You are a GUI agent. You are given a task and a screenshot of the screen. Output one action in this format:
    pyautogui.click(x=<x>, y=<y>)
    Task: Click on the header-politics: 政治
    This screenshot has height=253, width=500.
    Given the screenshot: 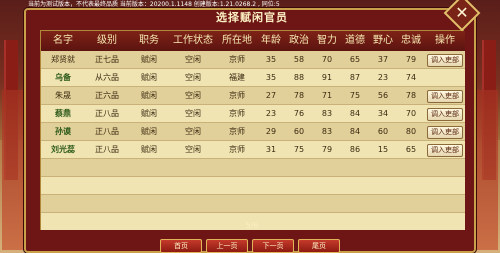 What is the action you would take?
    pyautogui.click(x=299, y=40)
    